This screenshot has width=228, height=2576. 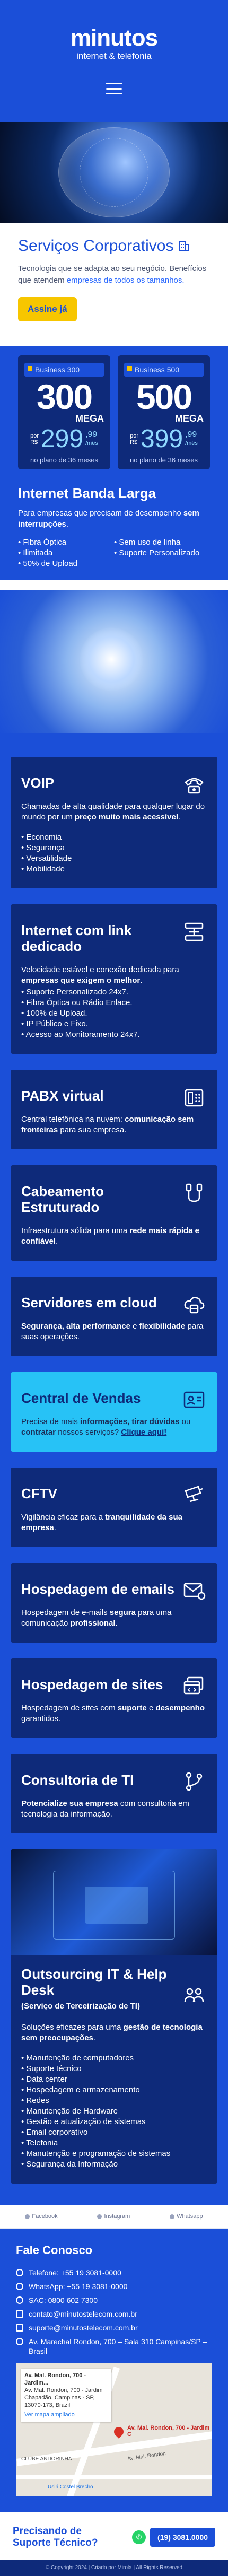 What do you see at coordinates (38, 783) in the screenshot?
I see `card-title: VOIP` at bounding box center [38, 783].